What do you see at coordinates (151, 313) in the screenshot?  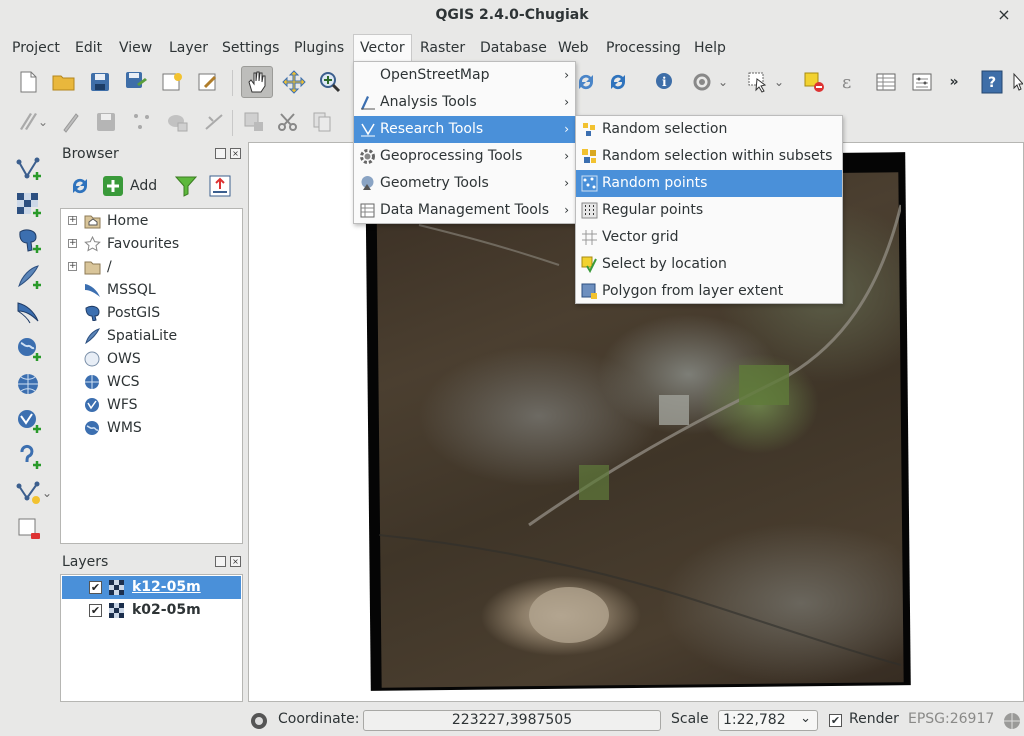 I see `tree-item-postgis: PostGIS` at bounding box center [151, 313].